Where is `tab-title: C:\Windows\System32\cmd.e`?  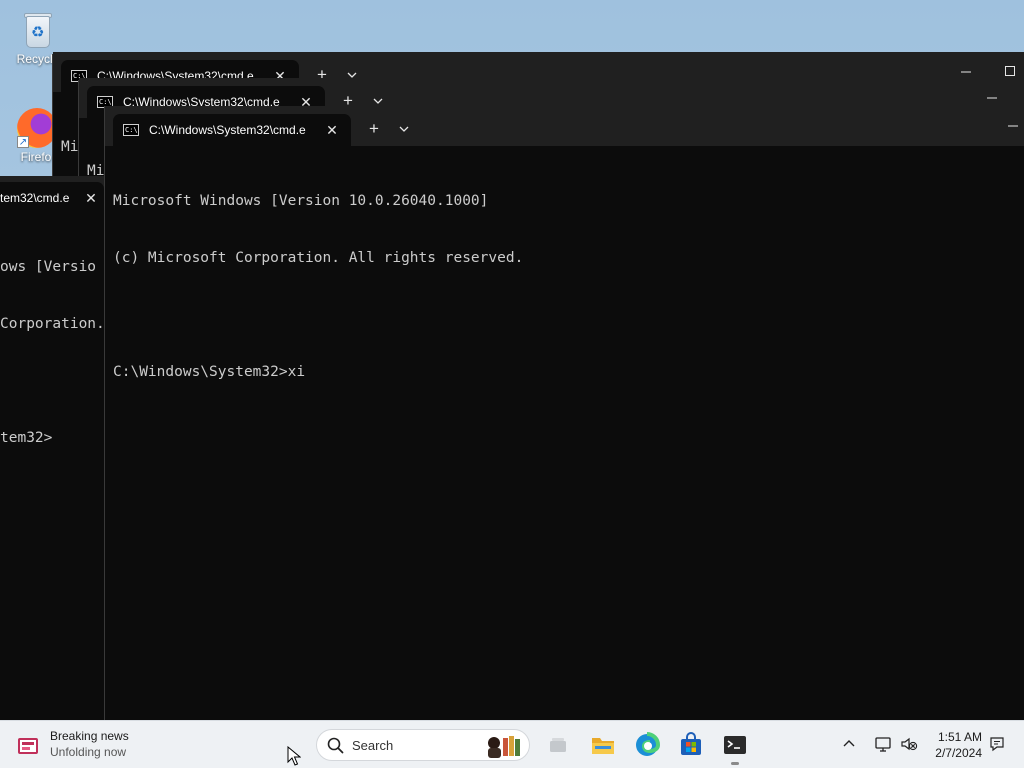 tab-title: C:\Windows\System32\cmd.e is located at coordinates (227, 130).